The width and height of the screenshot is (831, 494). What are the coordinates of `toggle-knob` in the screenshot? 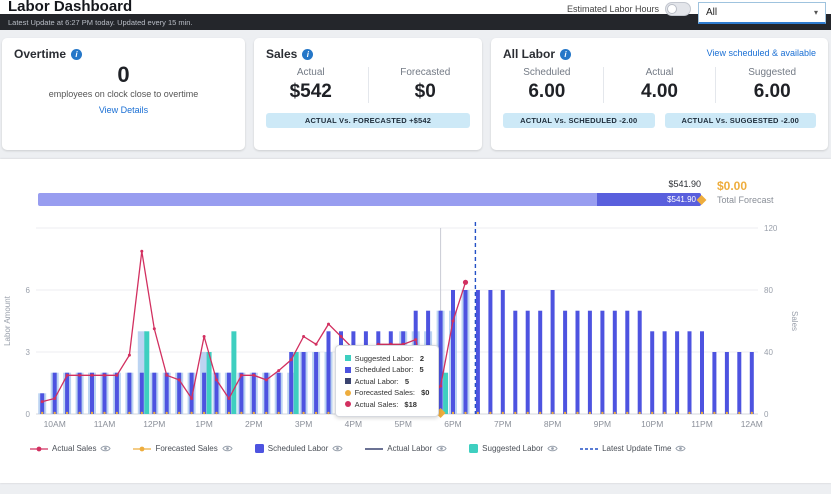 It's located at (672, 8).